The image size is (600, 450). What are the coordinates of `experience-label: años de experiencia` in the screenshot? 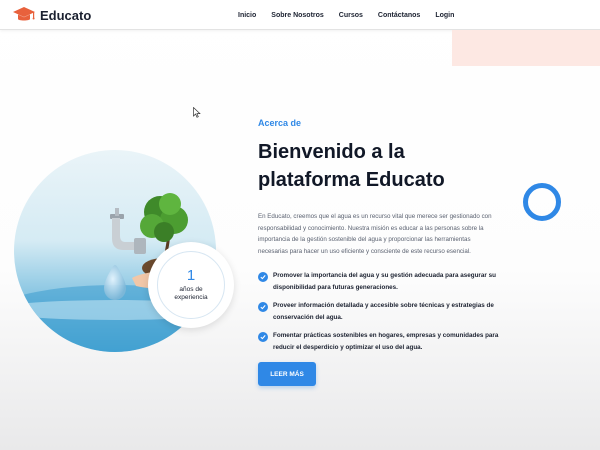 It's located at (191, 293).